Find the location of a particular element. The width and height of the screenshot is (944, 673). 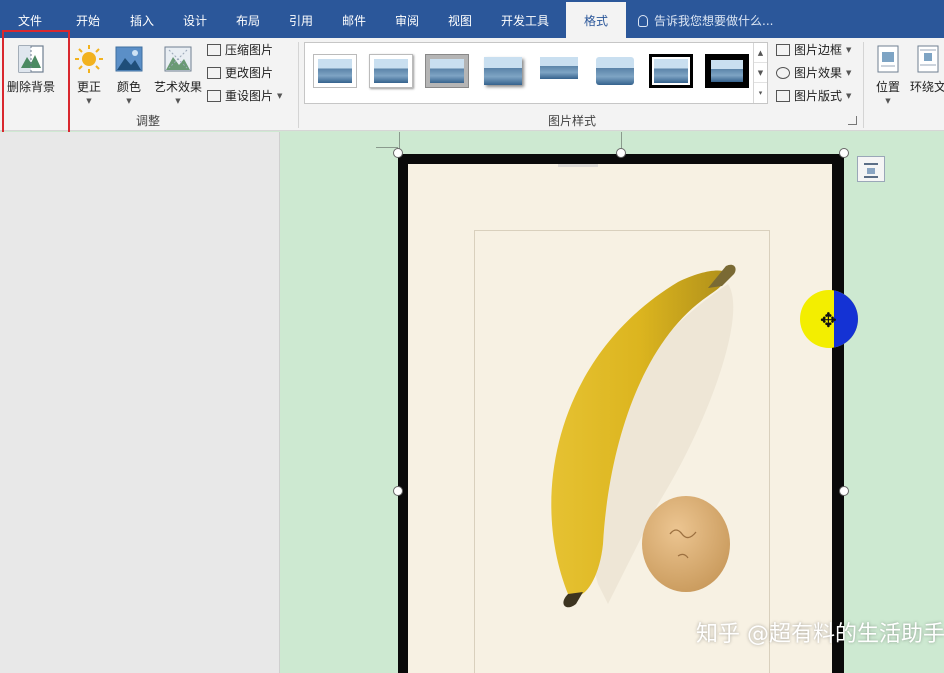

resize-handle-middle-right is located at coordinates (844, 491).